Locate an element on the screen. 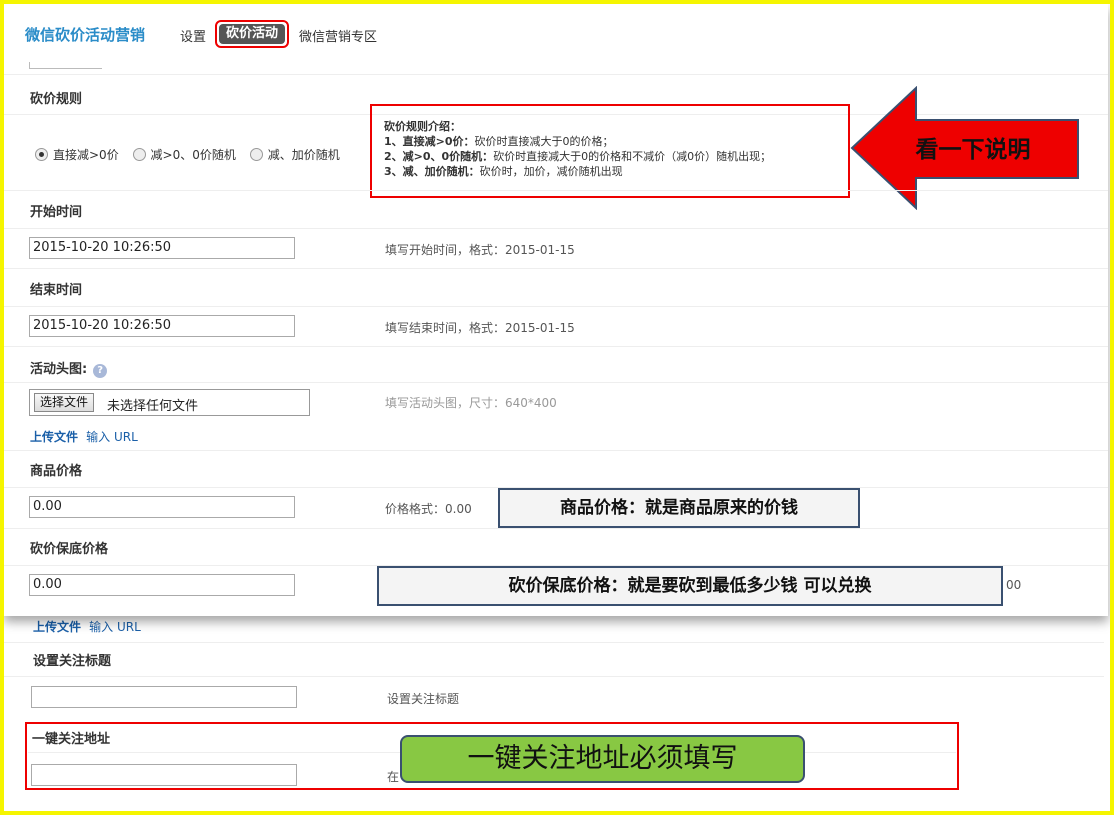 The height and width of the screenshot is (815, 1114). tab-bargain-label: 砍价活动 is located at coordinates (252, 34).